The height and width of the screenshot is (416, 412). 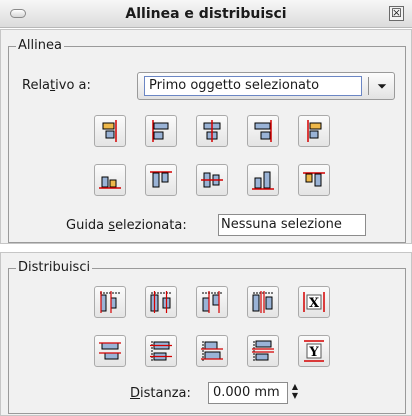 I want to click on relative-to-label: Relativo a:, so click(x=56, y=85).